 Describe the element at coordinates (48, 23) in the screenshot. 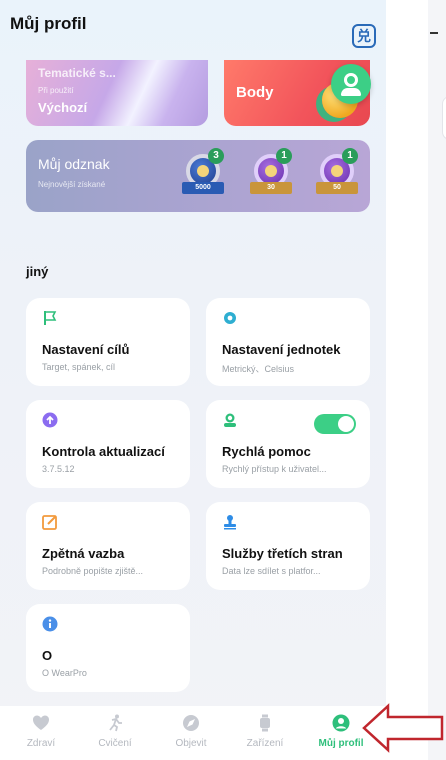

I see `page-title: Můj profil` at that location.